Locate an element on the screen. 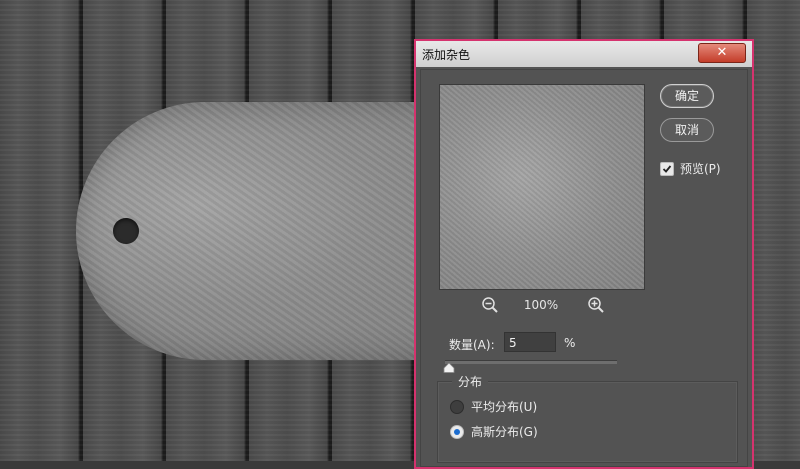 The height and width of the screenshot is (469, 800). slider-thumb-icon is located at coordinates (449, 368).